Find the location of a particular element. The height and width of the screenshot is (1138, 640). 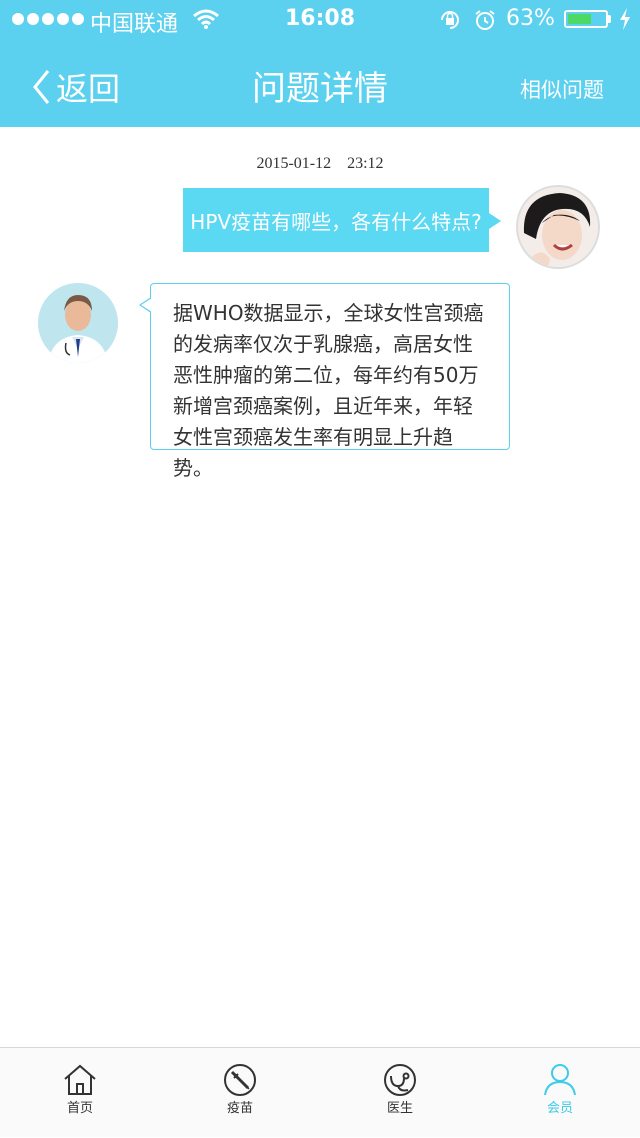

tab-member: 会员 is located at coordinates (560, 1093).